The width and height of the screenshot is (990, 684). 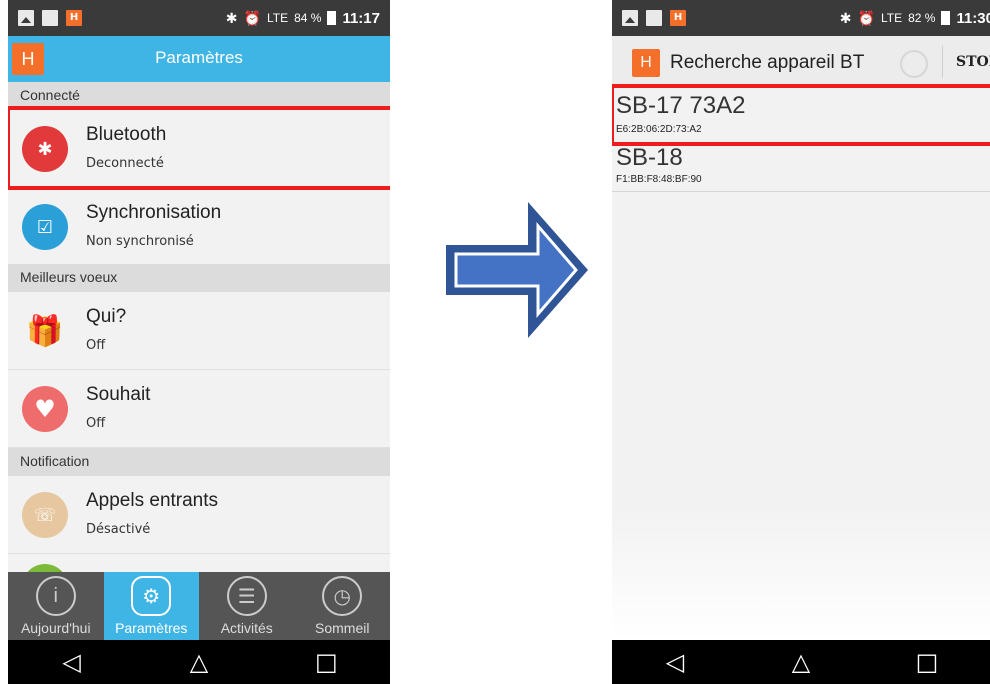 What do you see at coordinates (801, 18) in the screenshot?
I see `status-bar: H ✱ ⏰ LTE 82 % 11:30` at bounding box center [801, 18].